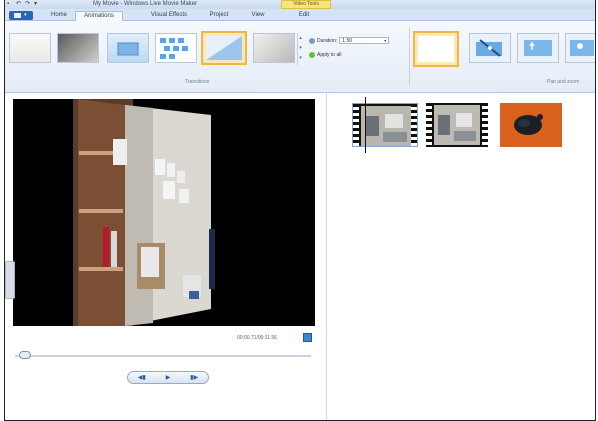 Image resolution: width=598 pixels, height=421 pixels. I want to click on pane-resize-handle, so click(10, 280).